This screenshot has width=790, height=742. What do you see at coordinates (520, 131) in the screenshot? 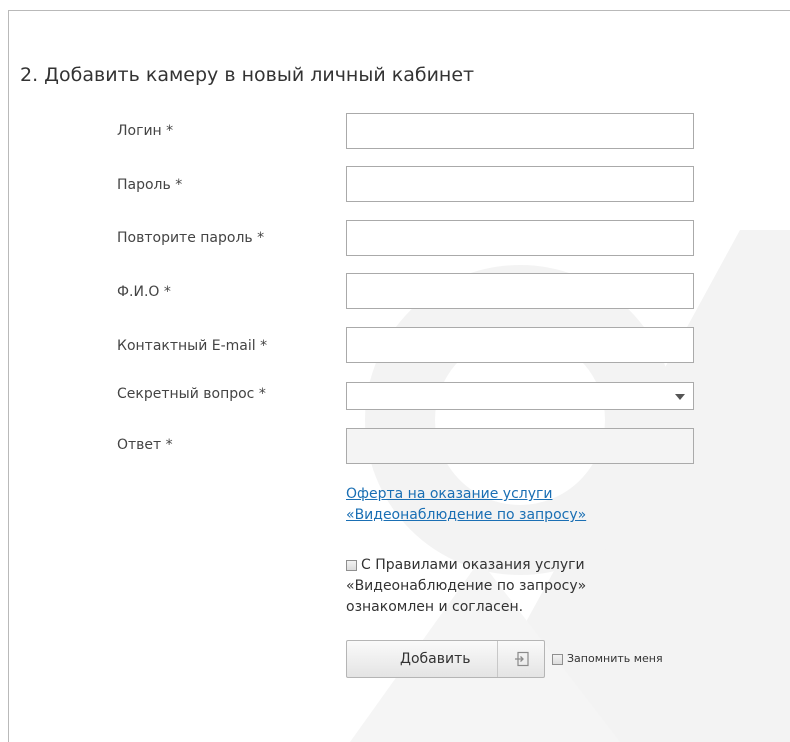
I see `login-input` at bounding box center [520, 131].